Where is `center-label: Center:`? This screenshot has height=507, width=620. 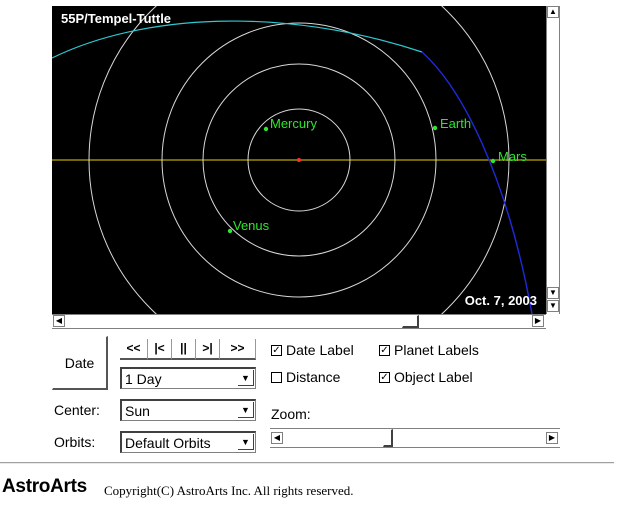 center-label: Center: is located at coordinates (77, 410).